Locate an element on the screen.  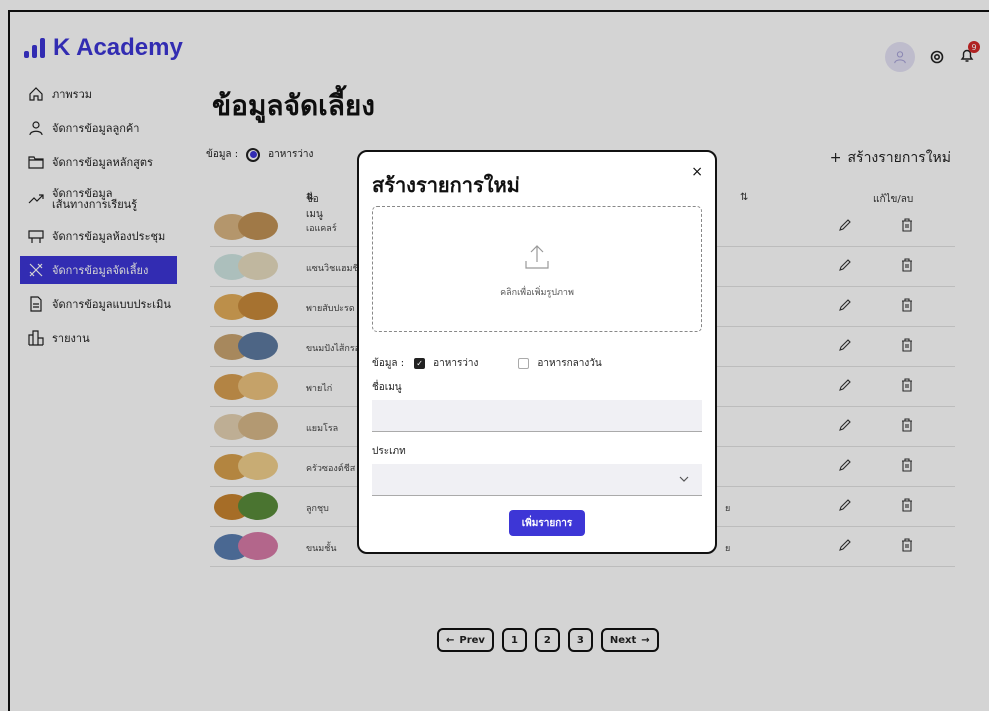
chevron-down-icon is located at coordinates (684, 479).